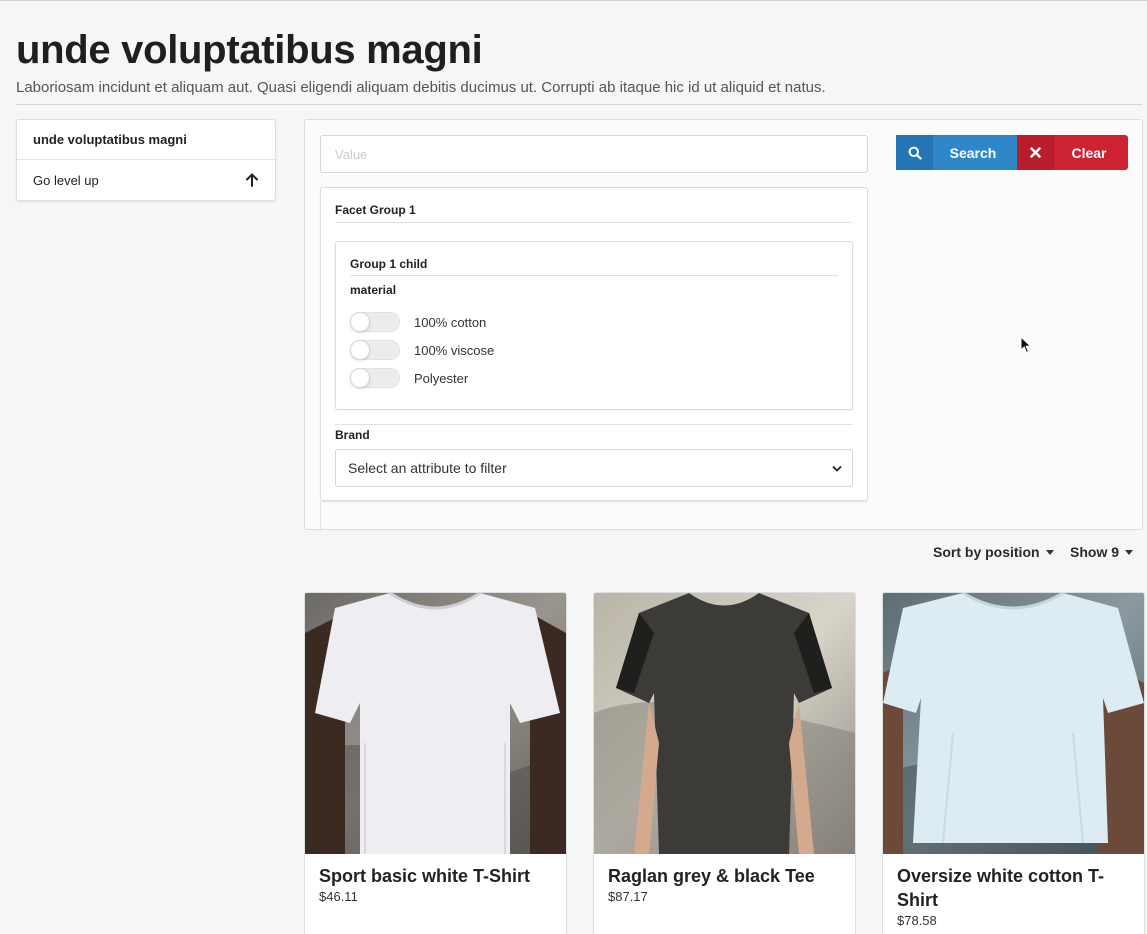 The height and width of the screenshot is (934, 1147). I want to click on close-icon, so click(1035, 152).